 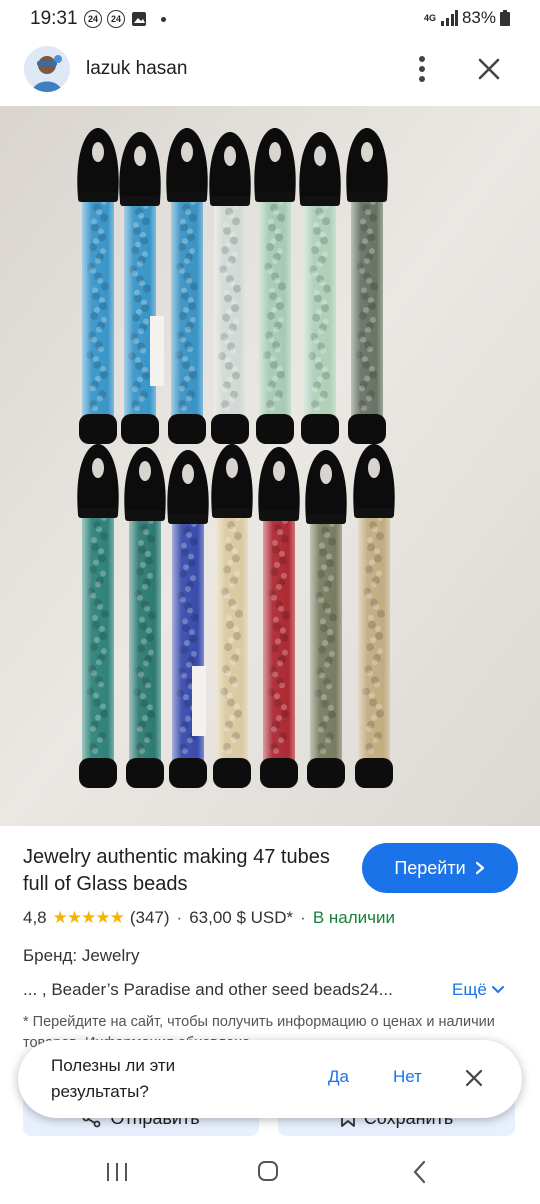 What do you see at coordinates (270, 19) in the screenshot?
I see `status-bar: 19:31 24 24 4G 83%` at bounding box center [270, 19].